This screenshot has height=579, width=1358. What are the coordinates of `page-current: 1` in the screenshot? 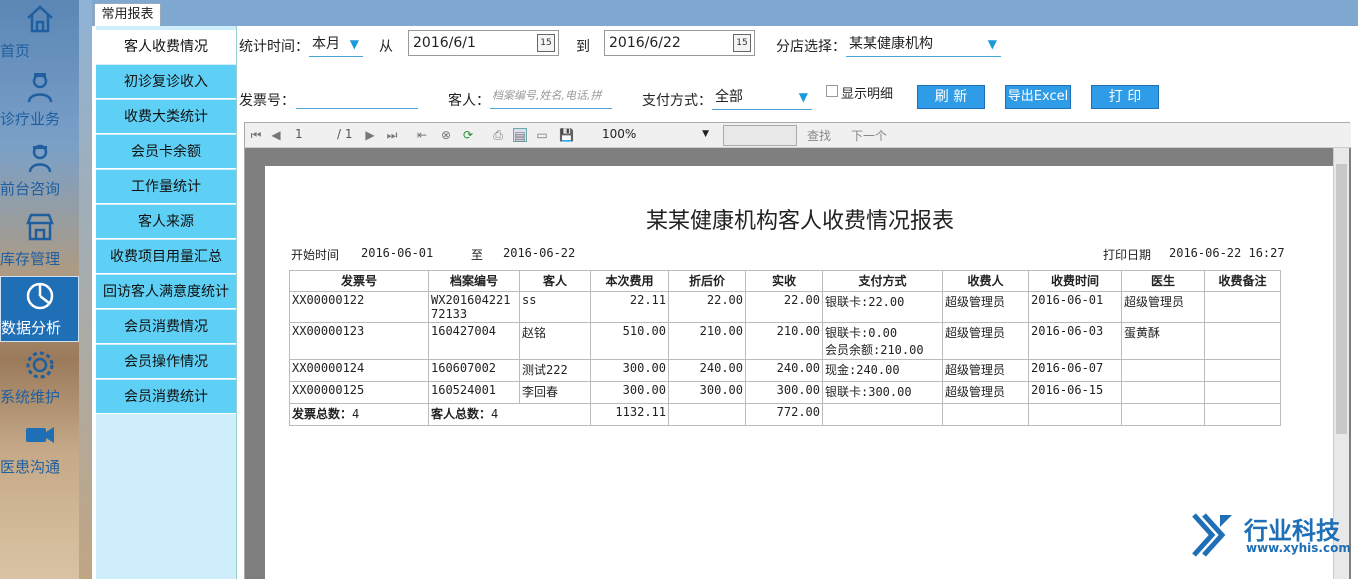 It's located at (299, 134).